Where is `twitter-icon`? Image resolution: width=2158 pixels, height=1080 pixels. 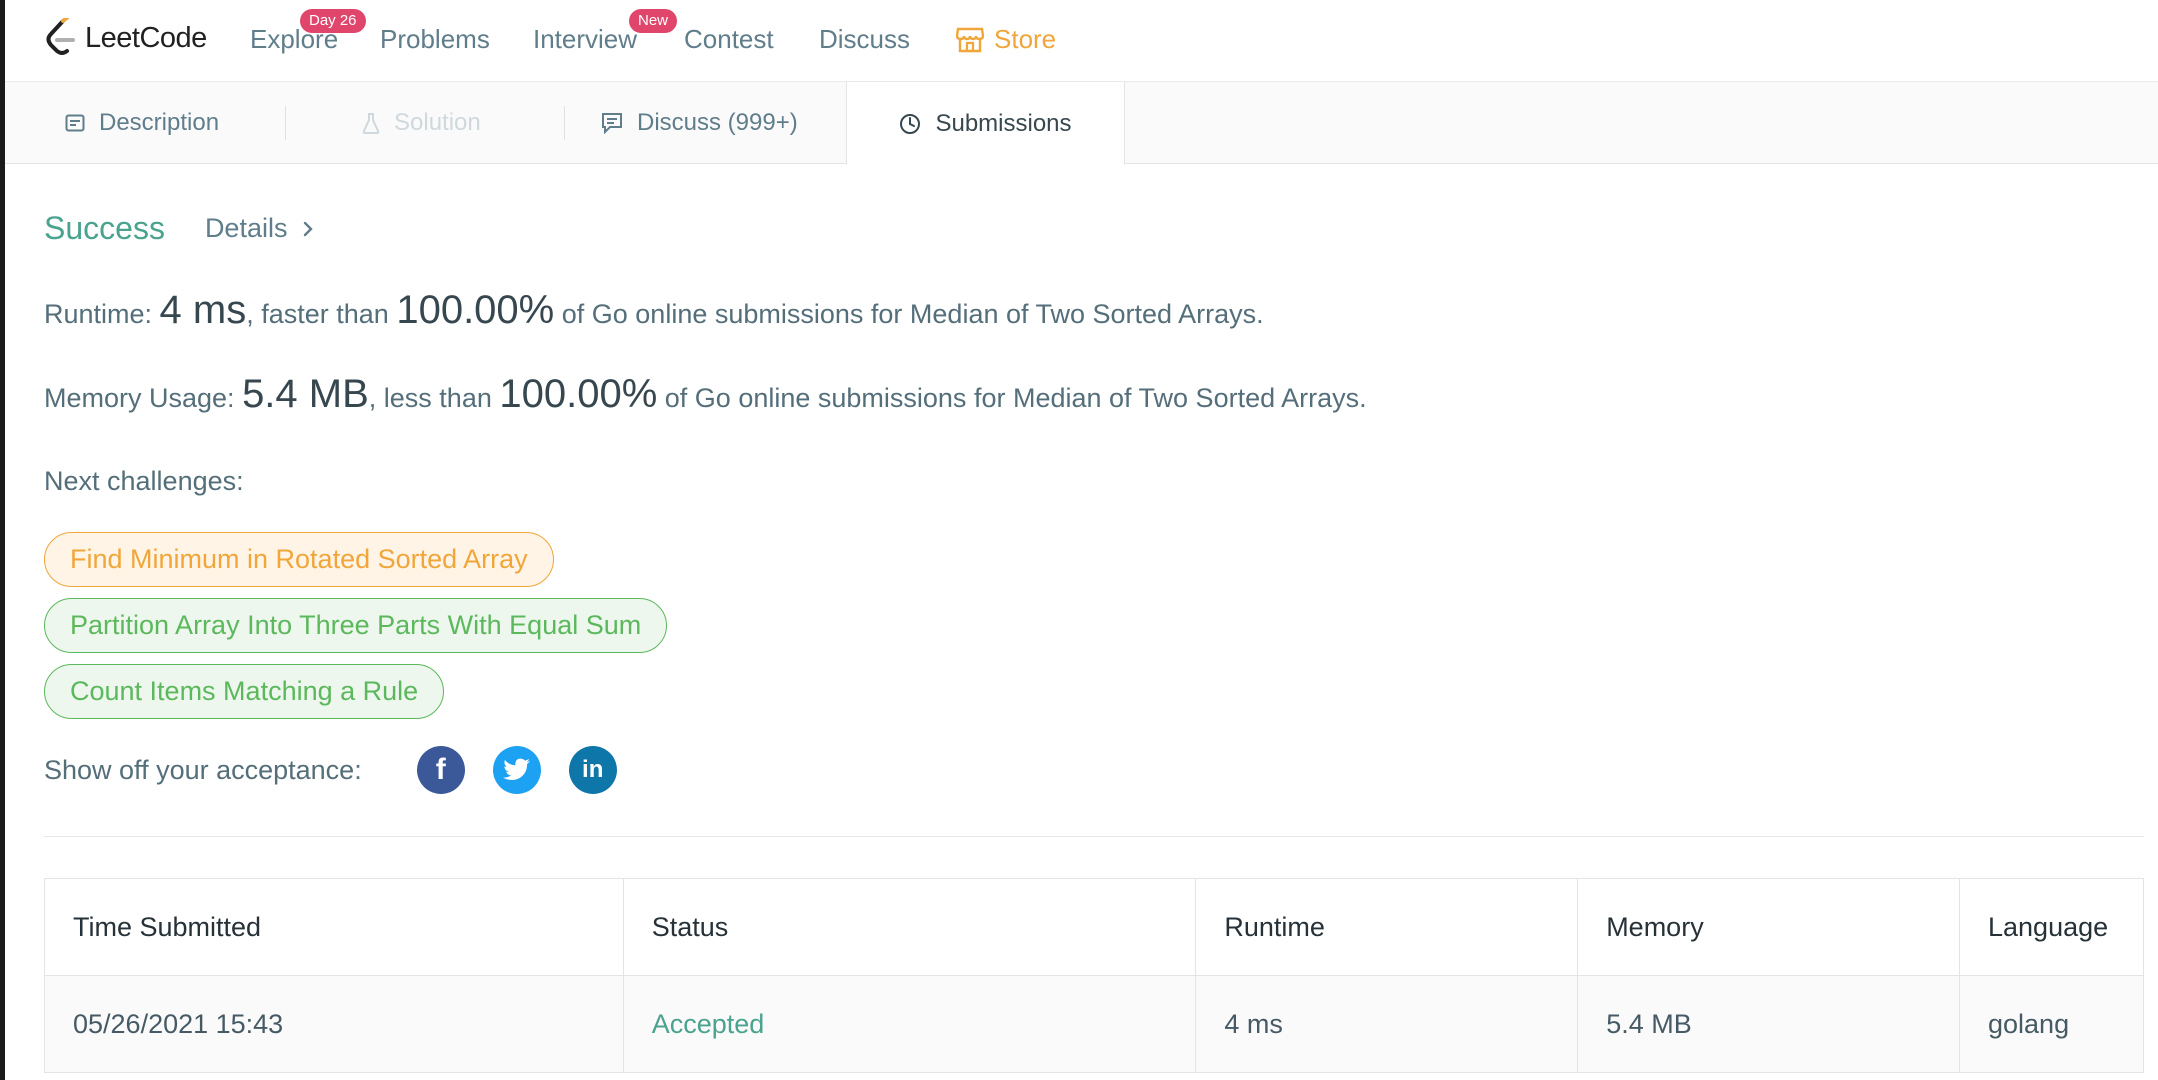
twitter-icon is located at coordinates (516, 770).